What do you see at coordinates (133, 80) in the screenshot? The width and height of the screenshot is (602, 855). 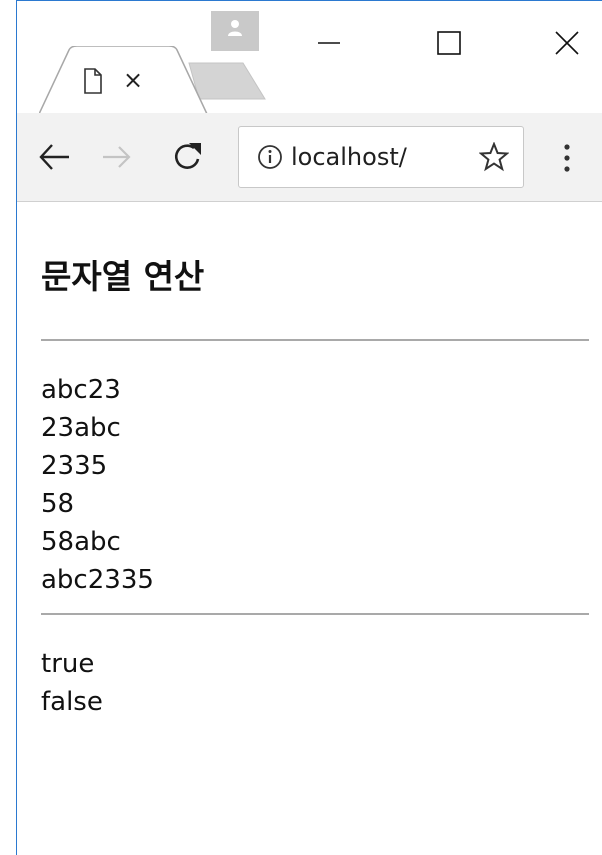 I see `tab-close-button: ×` at bounding box center [133, 80].